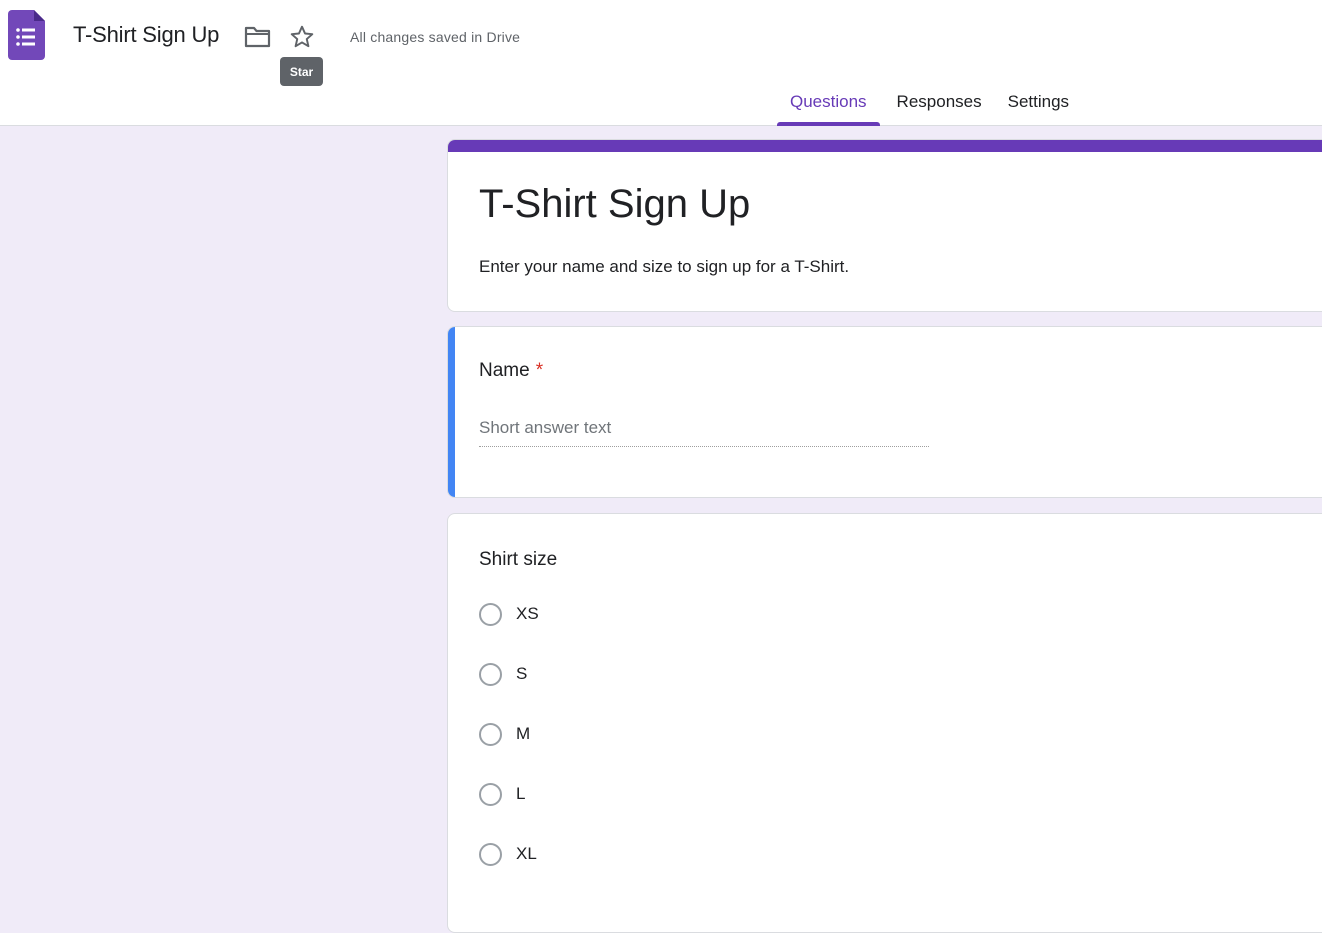 The image size is (1322, 933). Describe the element at coordinates (503, 674) in the screenshot. I see `option-s: S` at that location.